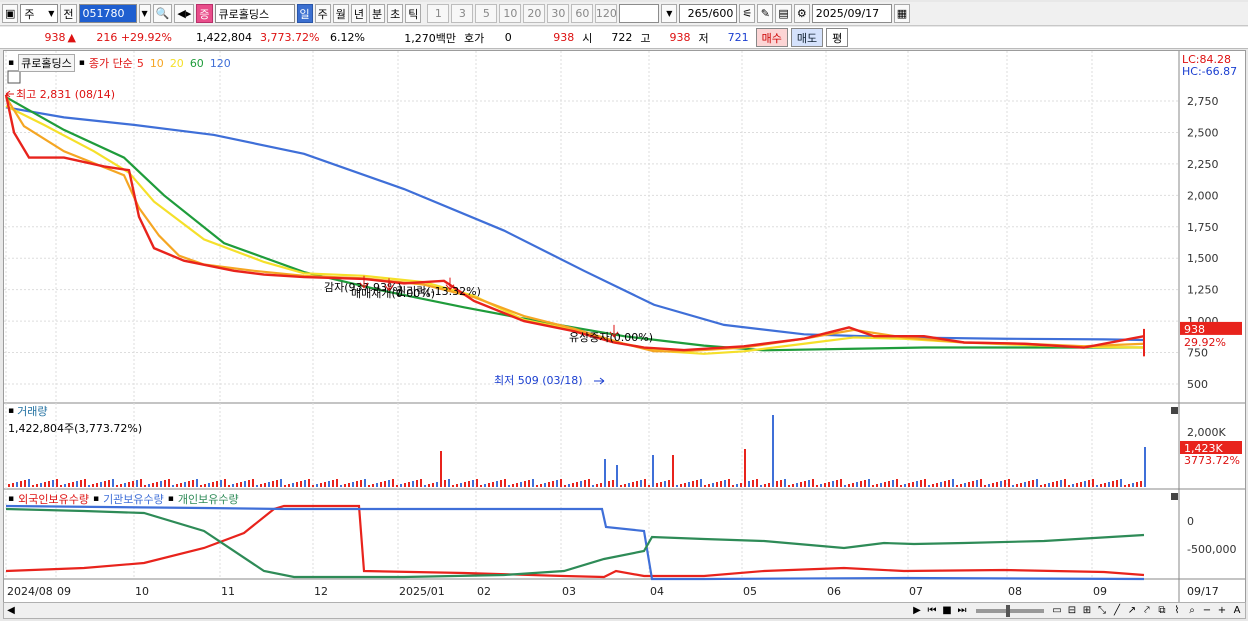  I want to click on split-icon: ⊟, so click(1072, 611).